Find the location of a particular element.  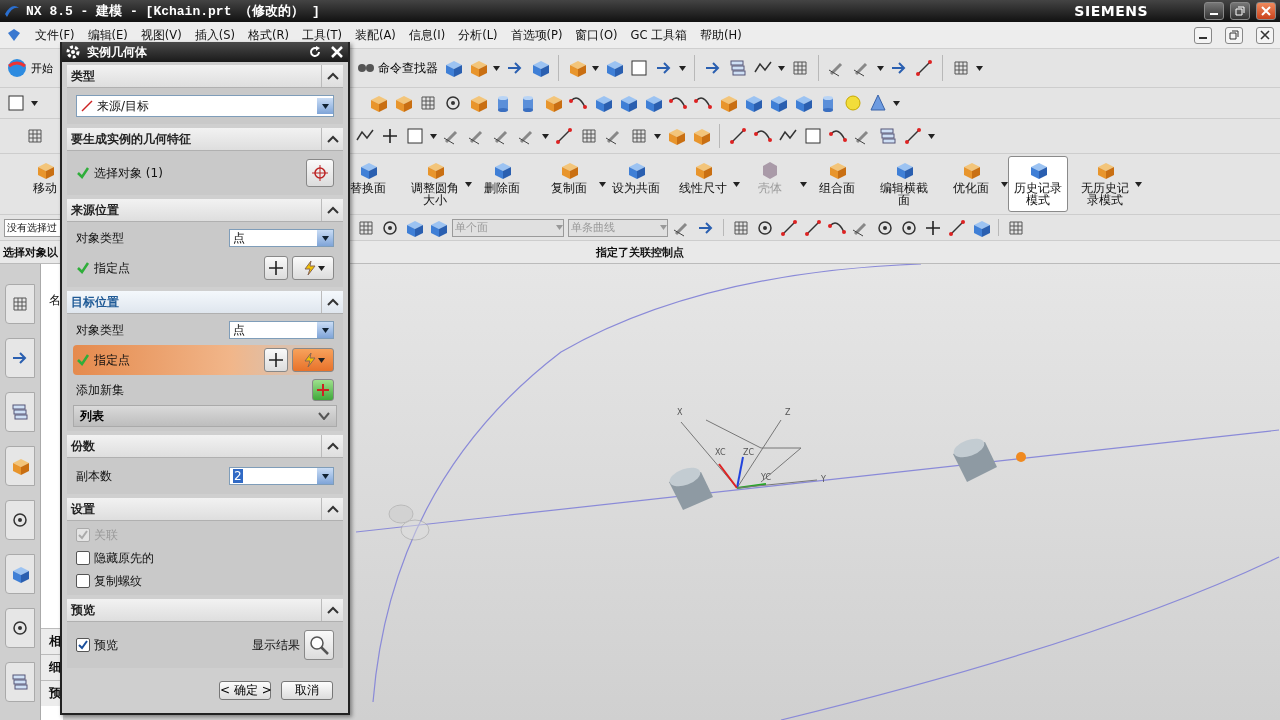

cancel-button: 取消 is located at coordinates (307, 690).